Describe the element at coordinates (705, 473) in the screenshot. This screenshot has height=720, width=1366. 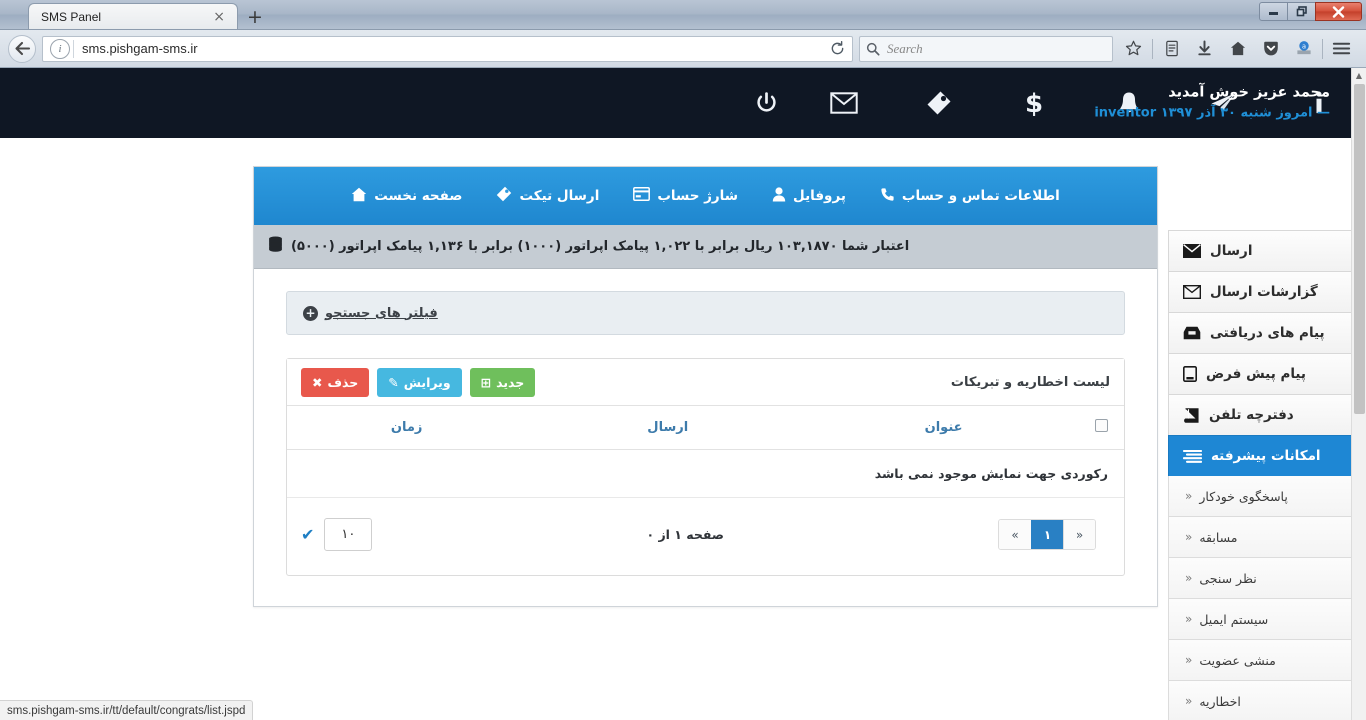
I see `empty-message: رکوردی جهت نمایش موجود نمی باشد` at that location.